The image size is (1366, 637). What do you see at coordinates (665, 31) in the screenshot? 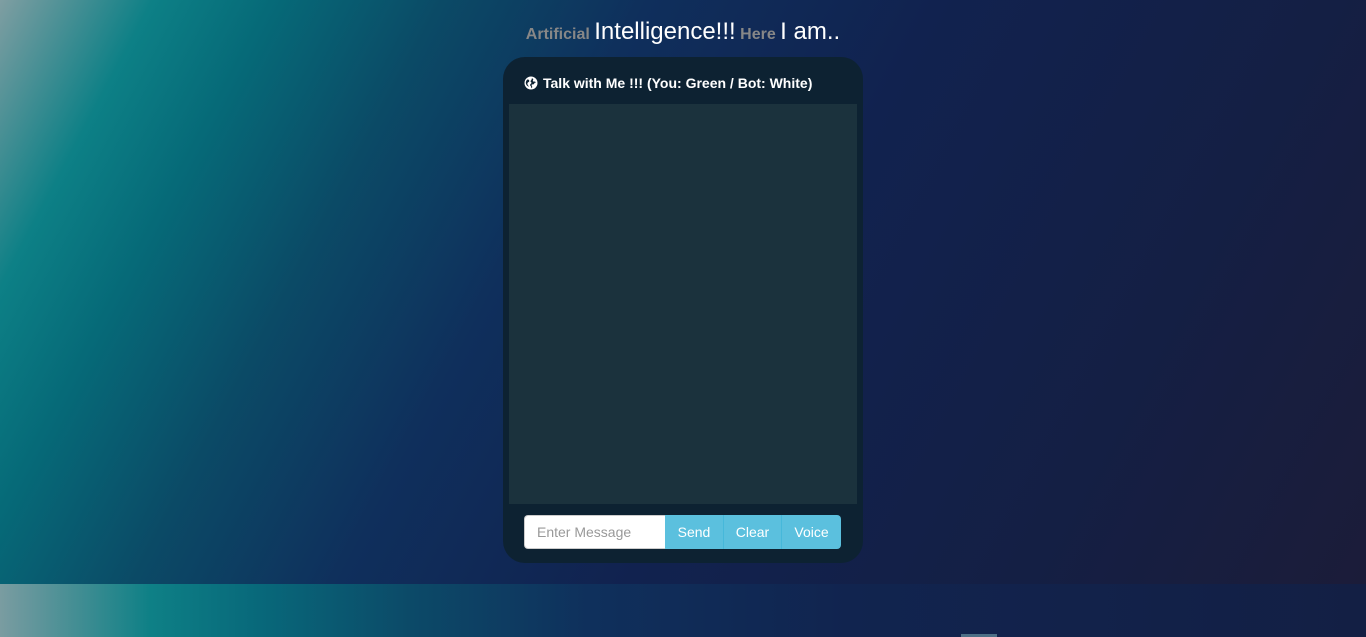
I see `headline-word-intelligence: Intelligence!!!` at bounding box center [665, 31].